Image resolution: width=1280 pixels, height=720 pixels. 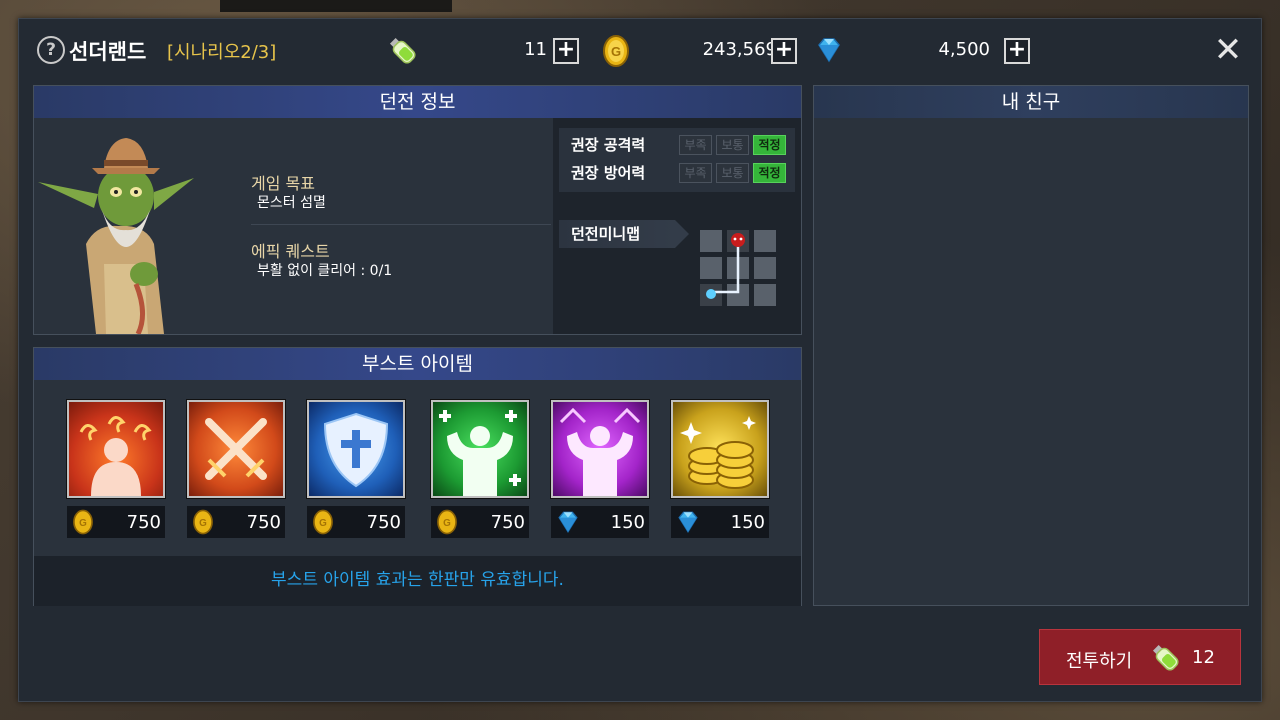 I want to click on dungeon-minimap, so click(x=740, y=270).